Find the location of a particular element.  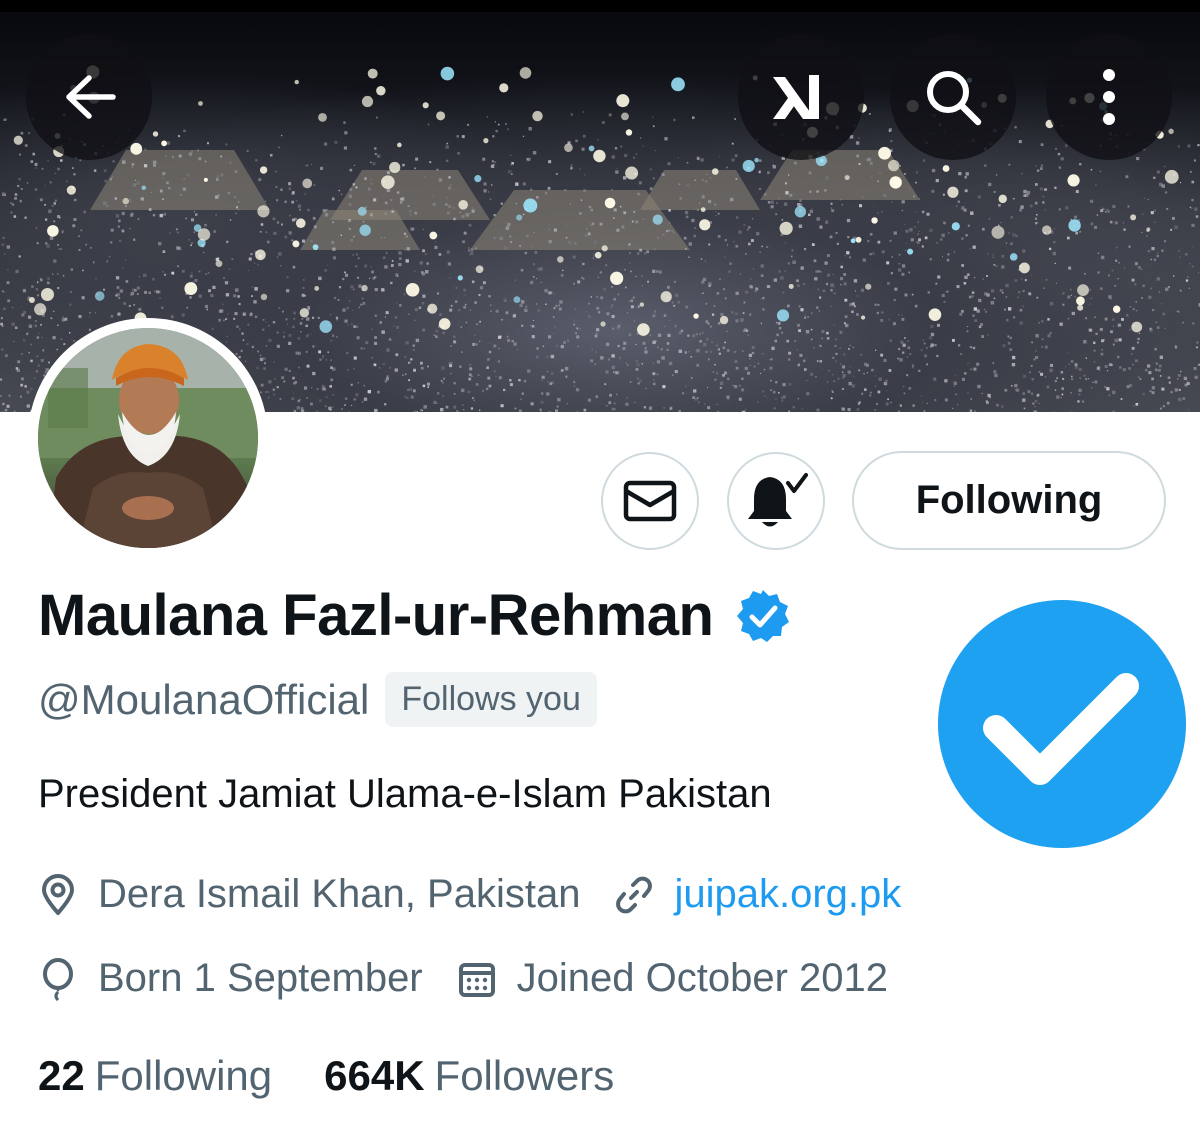

location-pin-icon is located at coordinates (58, 894).